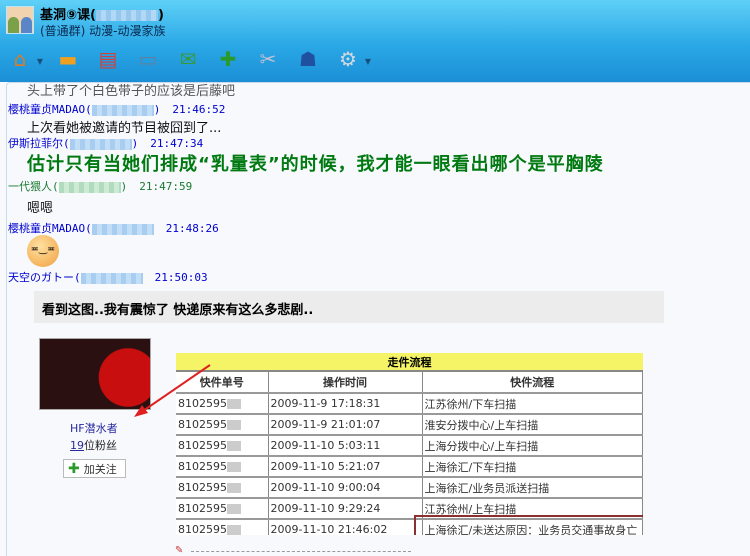 The image size is (750, 556). I want to click on follow-button: ✚ 加关注, so click(94, 468).